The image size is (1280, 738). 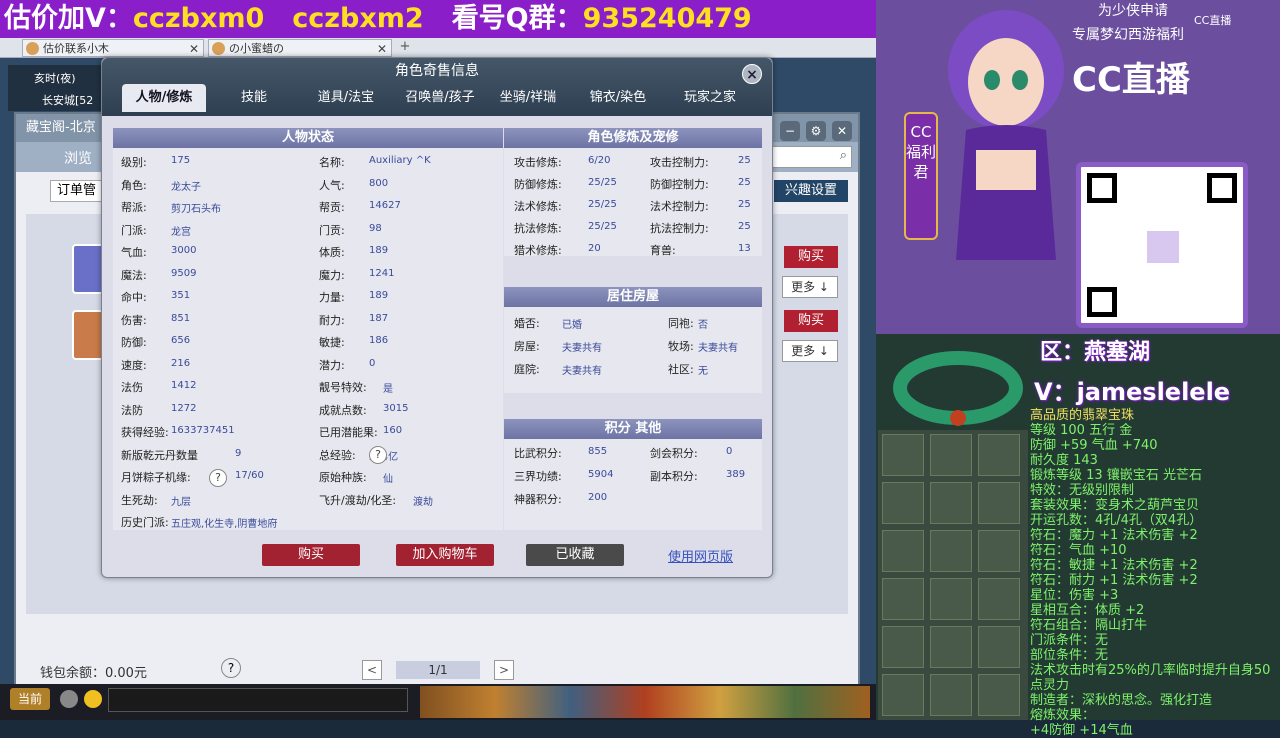 I want to click on stat-value: 3015, so click(x=396, y=408).